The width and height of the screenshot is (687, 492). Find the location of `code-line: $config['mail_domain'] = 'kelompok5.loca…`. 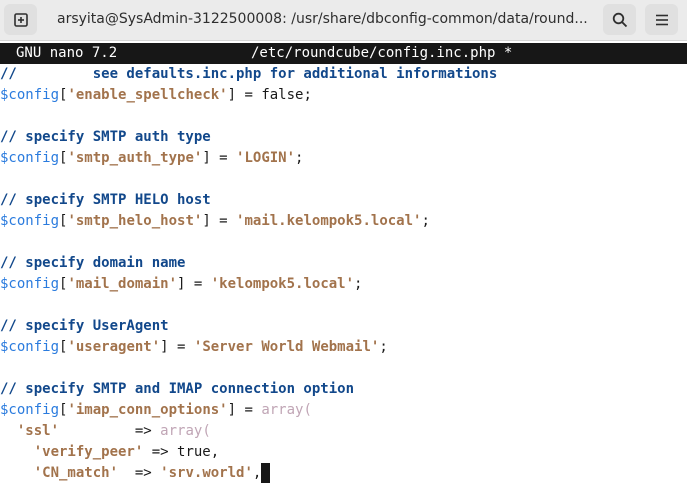

code-line: $config['mail_domain'] = 'kelompok5.loca… is located at coordinates (181, 284).